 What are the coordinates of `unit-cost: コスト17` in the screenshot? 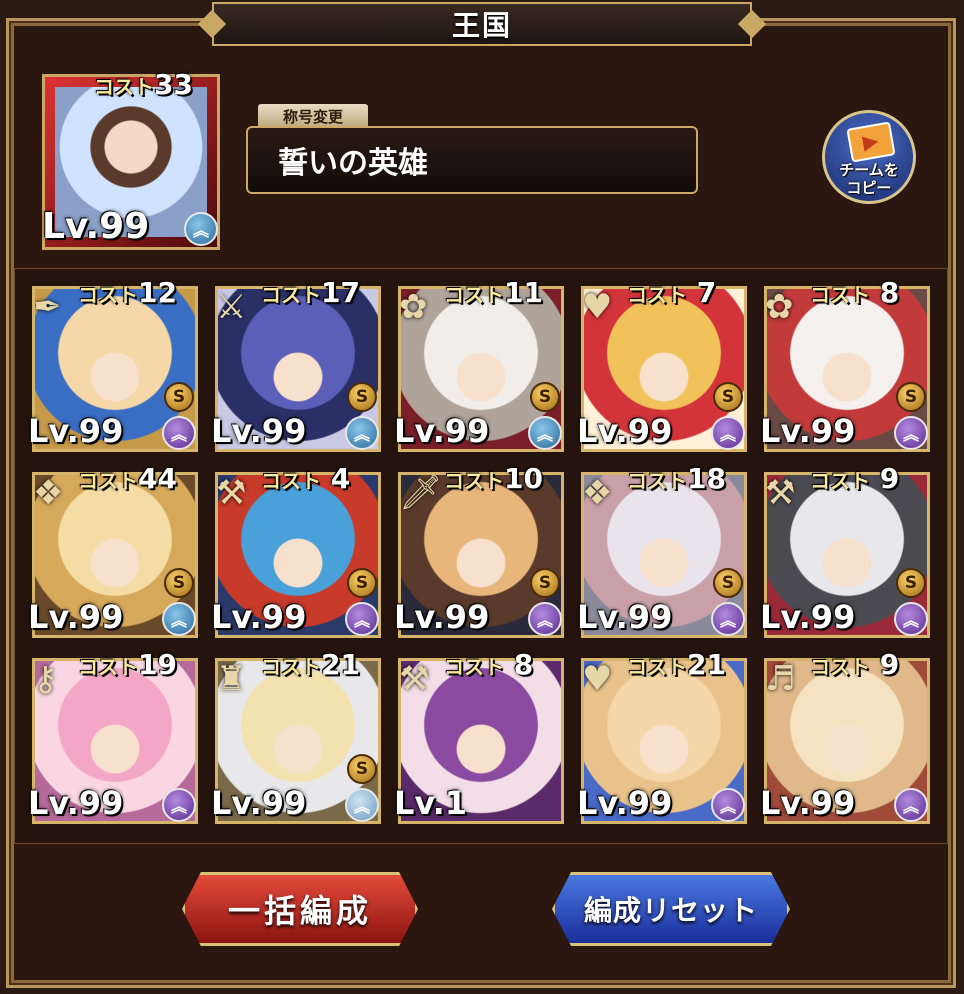 It's located at (310, 292).